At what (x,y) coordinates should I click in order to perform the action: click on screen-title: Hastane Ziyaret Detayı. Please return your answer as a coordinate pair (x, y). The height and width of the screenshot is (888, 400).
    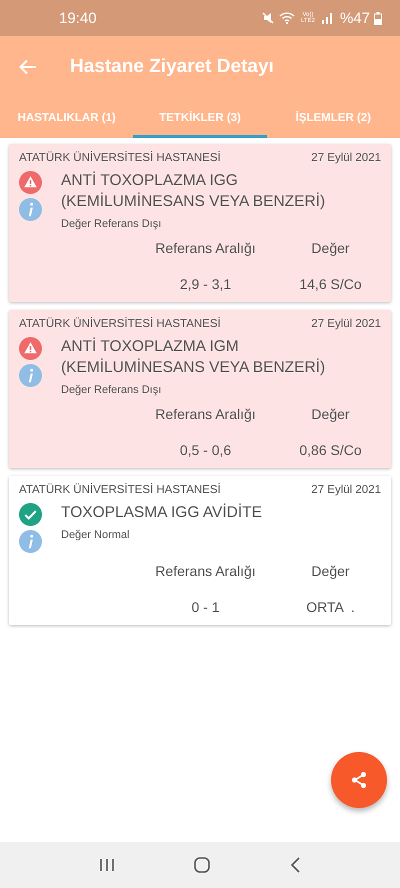
    Looking at the image, I should click on (172, 67).